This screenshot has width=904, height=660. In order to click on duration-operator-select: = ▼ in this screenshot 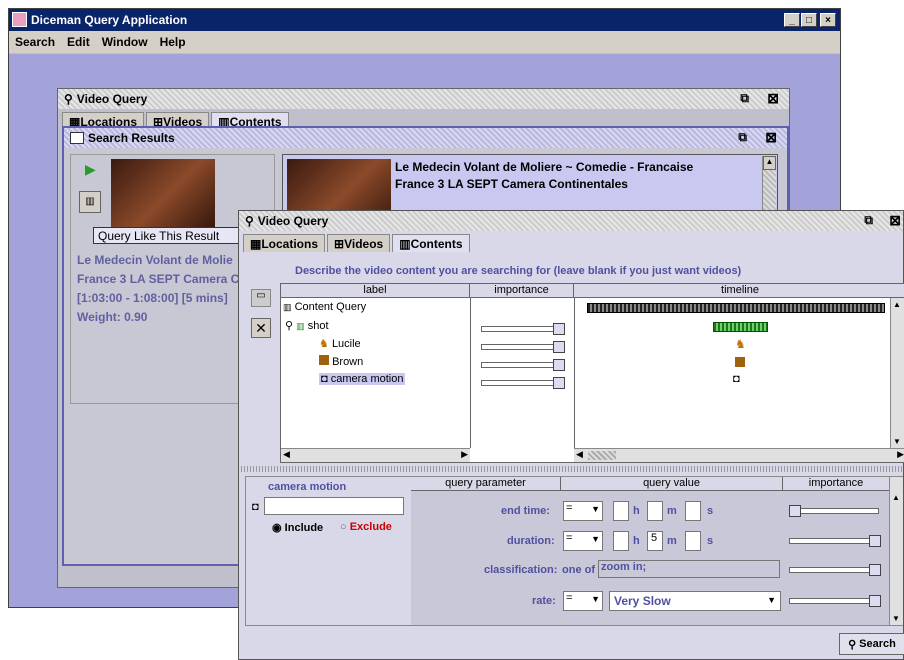, I will do `click(583, 541)`.